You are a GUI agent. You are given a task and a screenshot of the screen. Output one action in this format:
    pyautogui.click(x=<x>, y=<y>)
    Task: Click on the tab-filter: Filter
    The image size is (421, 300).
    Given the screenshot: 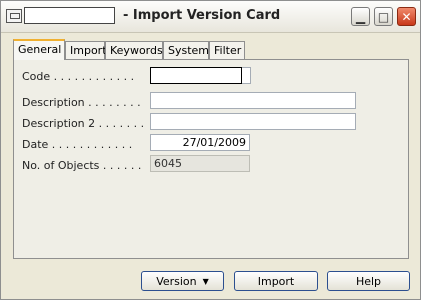 What is the action you would take?
    pyautogui.click(x=227, y=50)
    